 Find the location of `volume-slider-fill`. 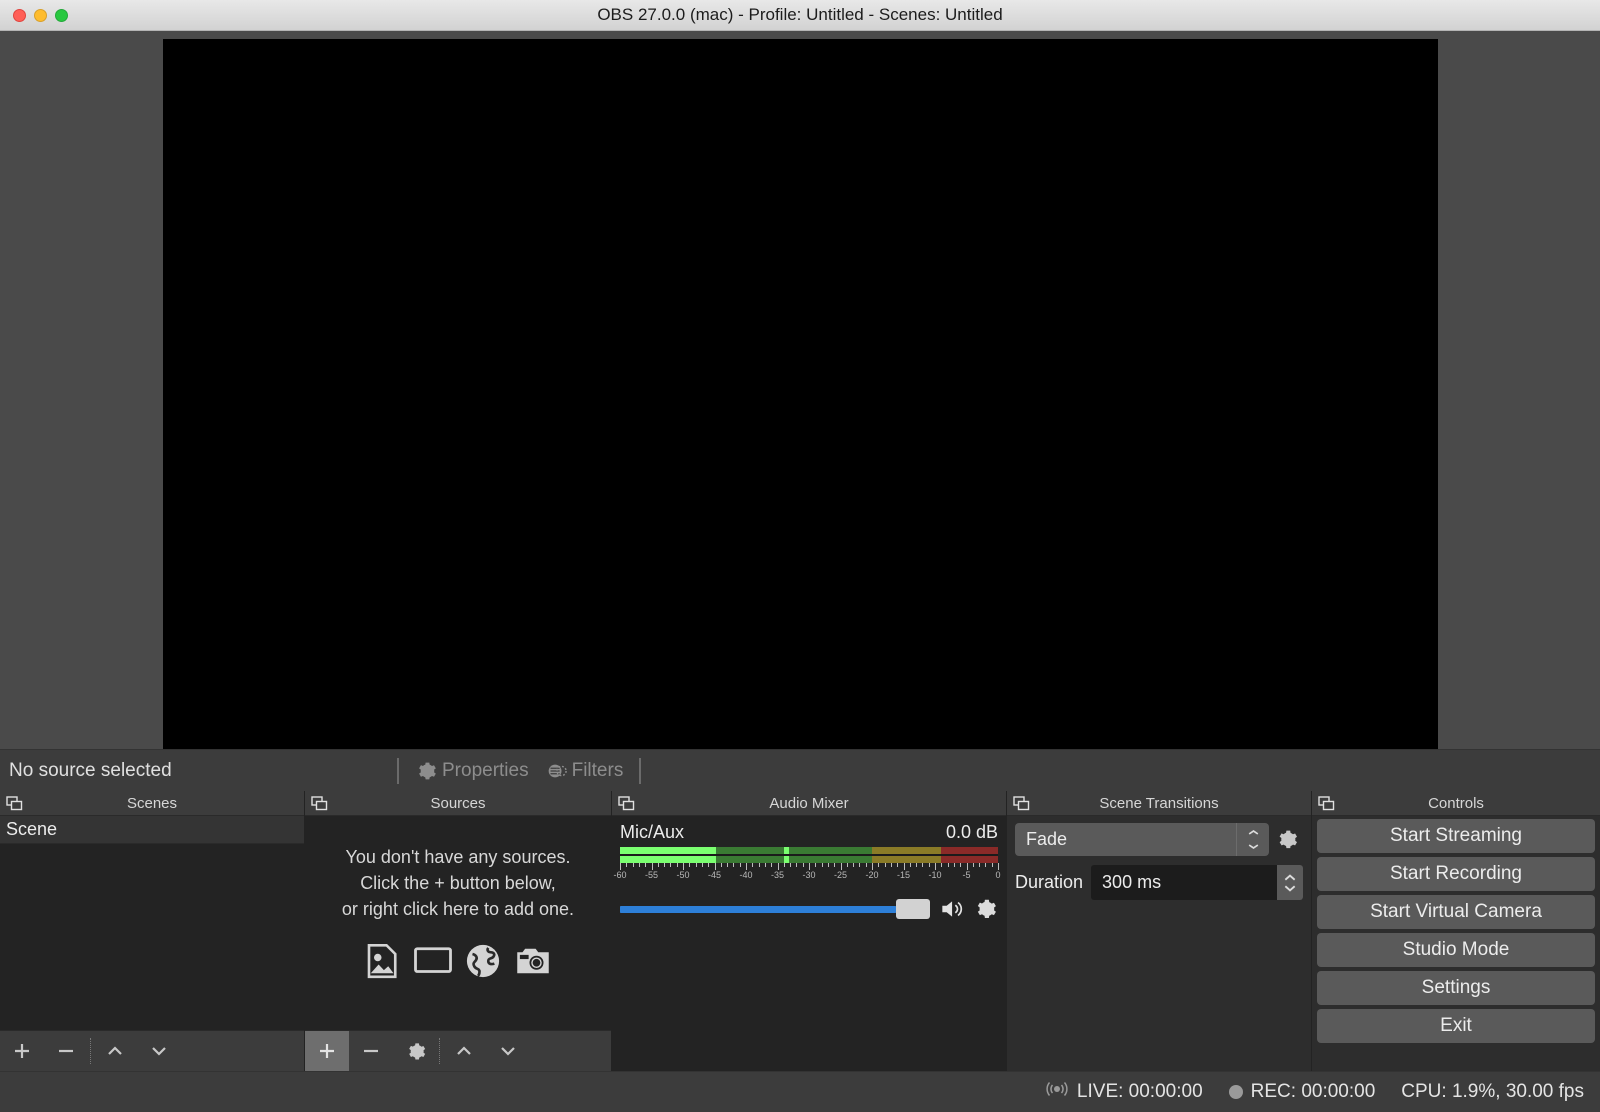

volume-slider-fill is located at coordinates (758, 909).